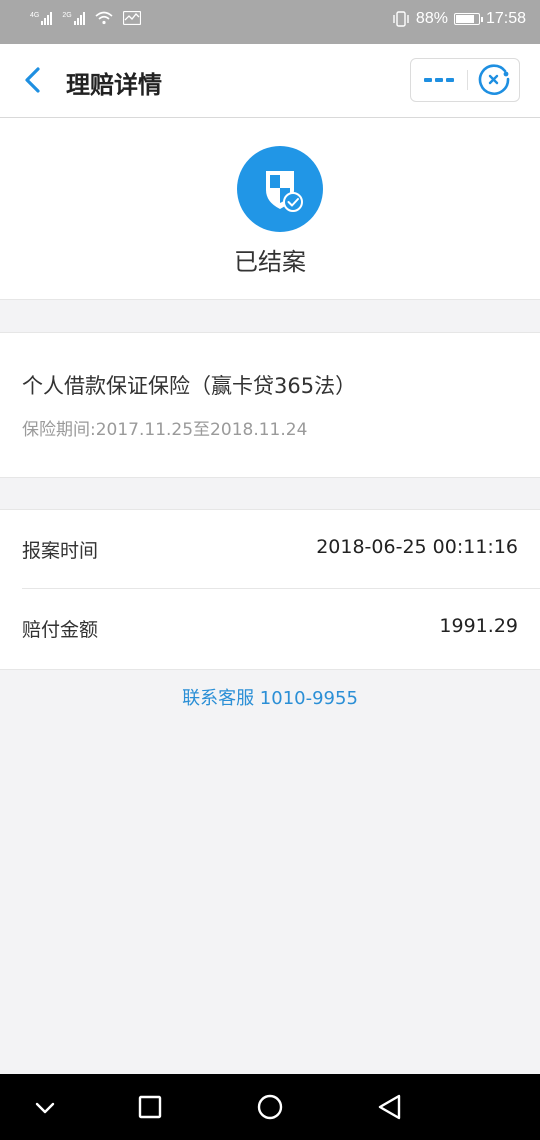 The image size is (540, 1140). I want to click on detail-row-payout-amount: 赔付金额 1991.29, so click(270, 628).